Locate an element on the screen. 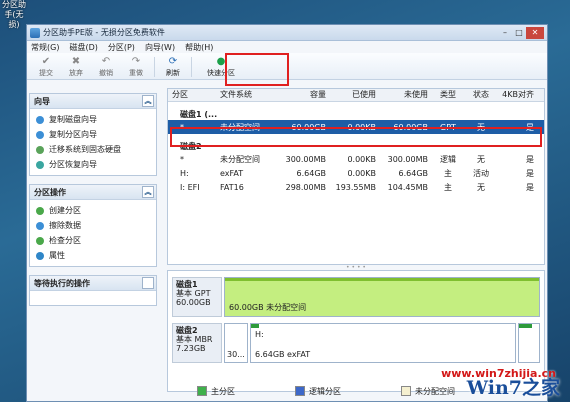 This screenshot has height=402, width=570. disk2-info: 磁盘2 基本 MBR 7.23GB is located at coordinates (197, 343).